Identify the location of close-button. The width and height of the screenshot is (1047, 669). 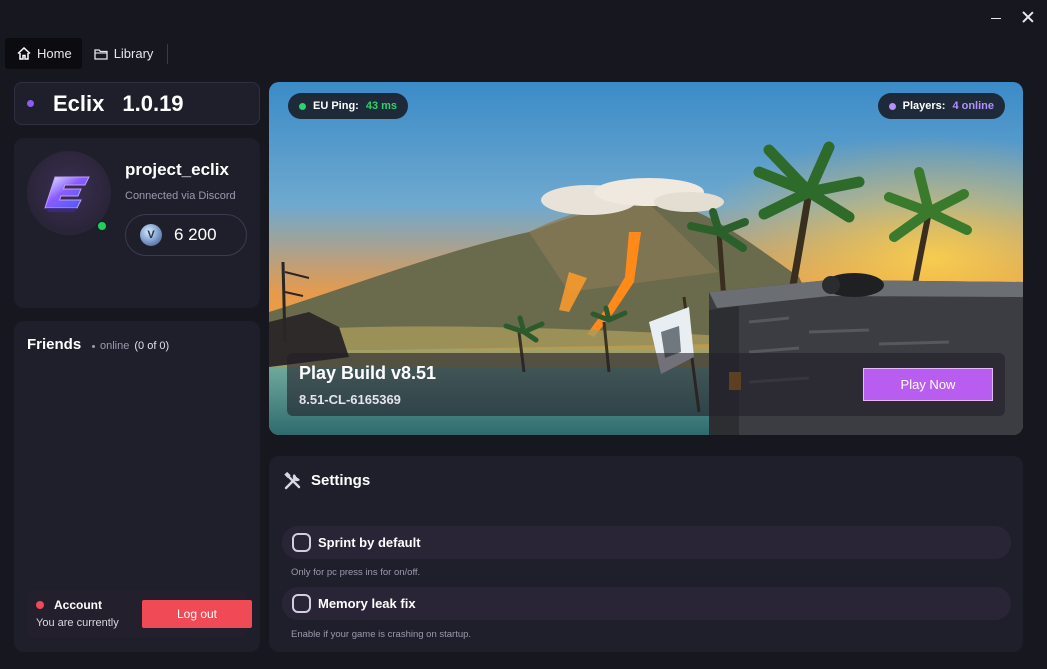
(1028, 17).